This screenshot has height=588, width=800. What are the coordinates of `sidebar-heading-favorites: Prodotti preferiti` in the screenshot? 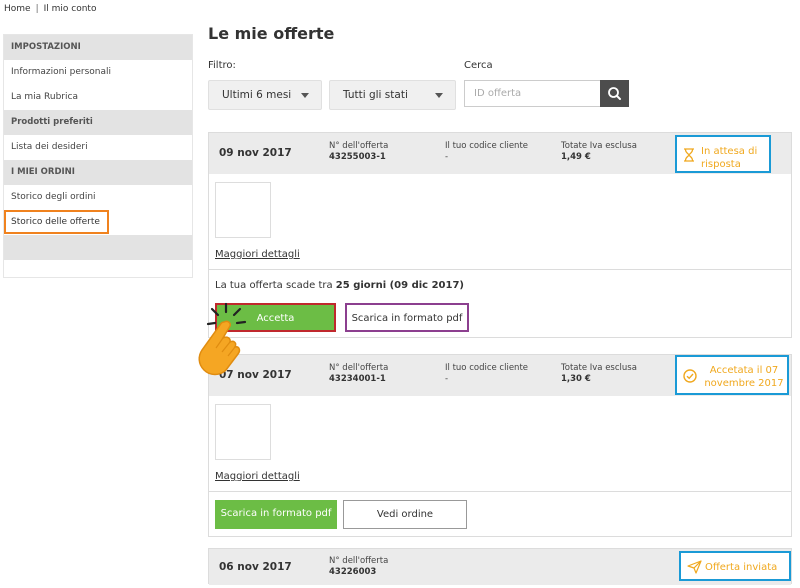 It's located at (98, 122).